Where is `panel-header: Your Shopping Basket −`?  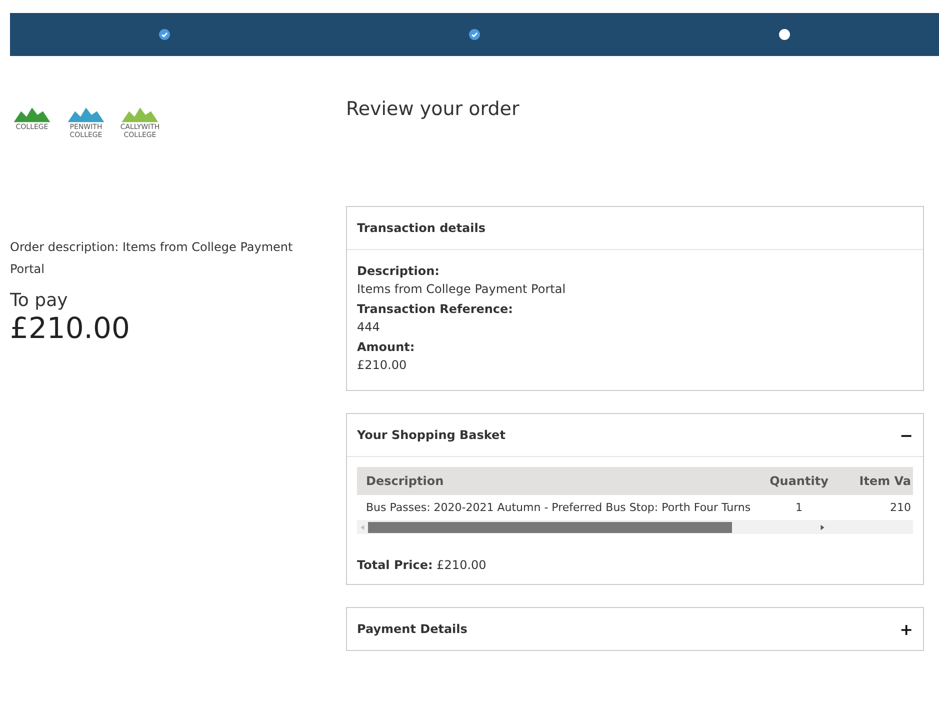 panel-header: Your Shopping Basket − is located at coordinates (635, 435).